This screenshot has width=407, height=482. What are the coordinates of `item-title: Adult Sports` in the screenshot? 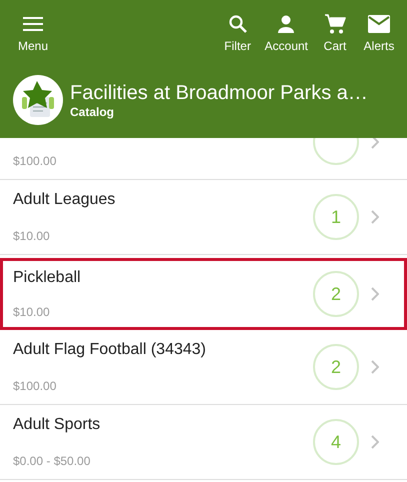 It's located at (57, 425).